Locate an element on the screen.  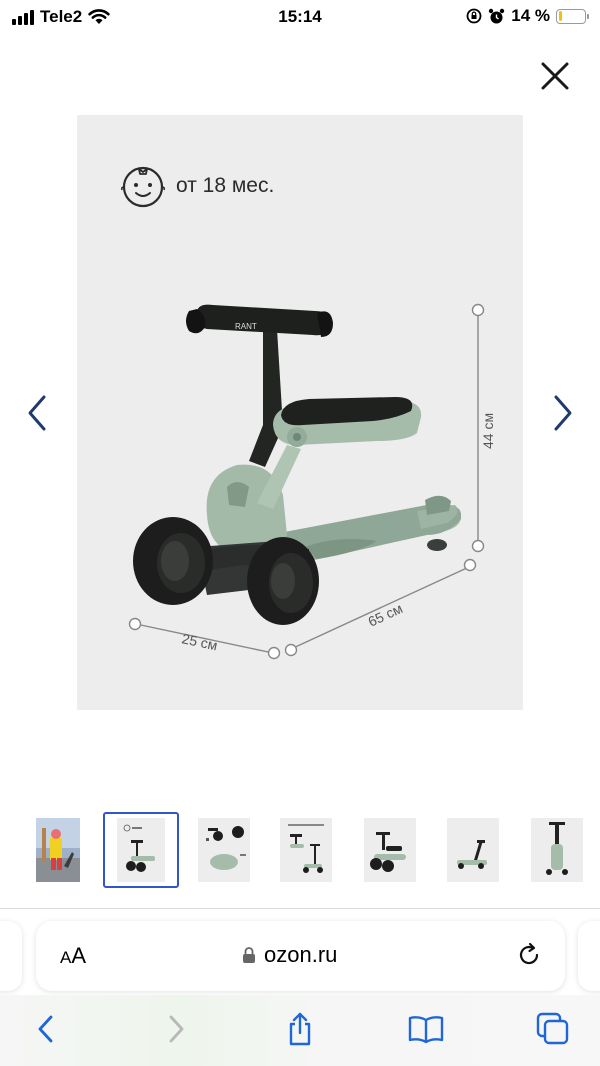
status-right: 14 % is located at coordinates (527, 16).